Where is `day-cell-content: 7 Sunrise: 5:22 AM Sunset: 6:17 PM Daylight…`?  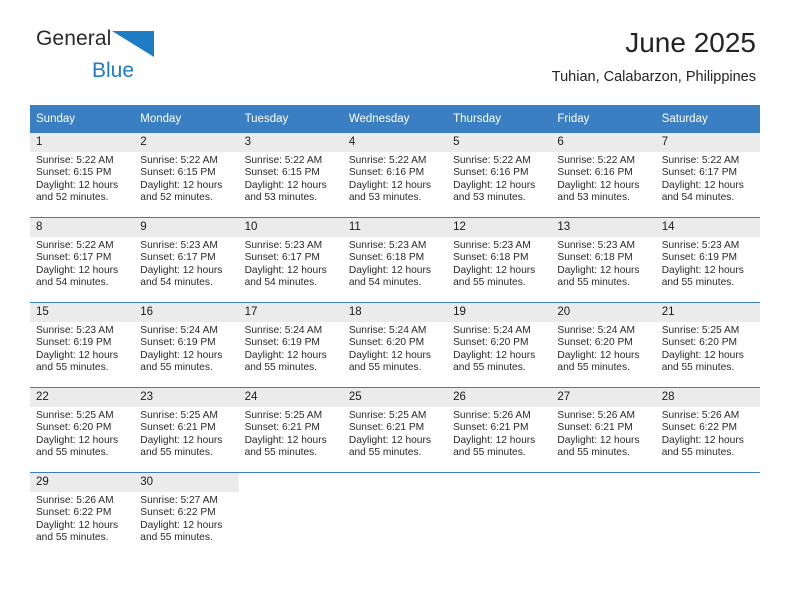 day-cell-content: 7 Sunrise: 5:22 AM Sunset: 6:17 PM Daylight… is located at coordinates (707, 175).